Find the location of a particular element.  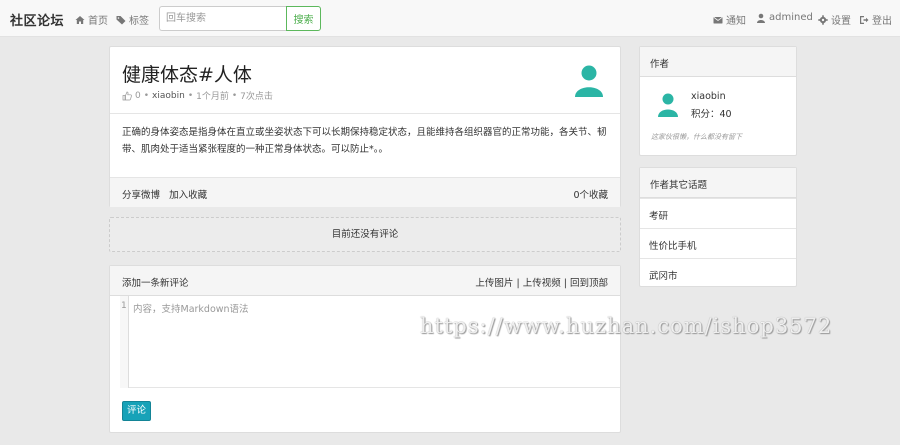

nav-logout: 登出 is located at coordinates (875, 19).